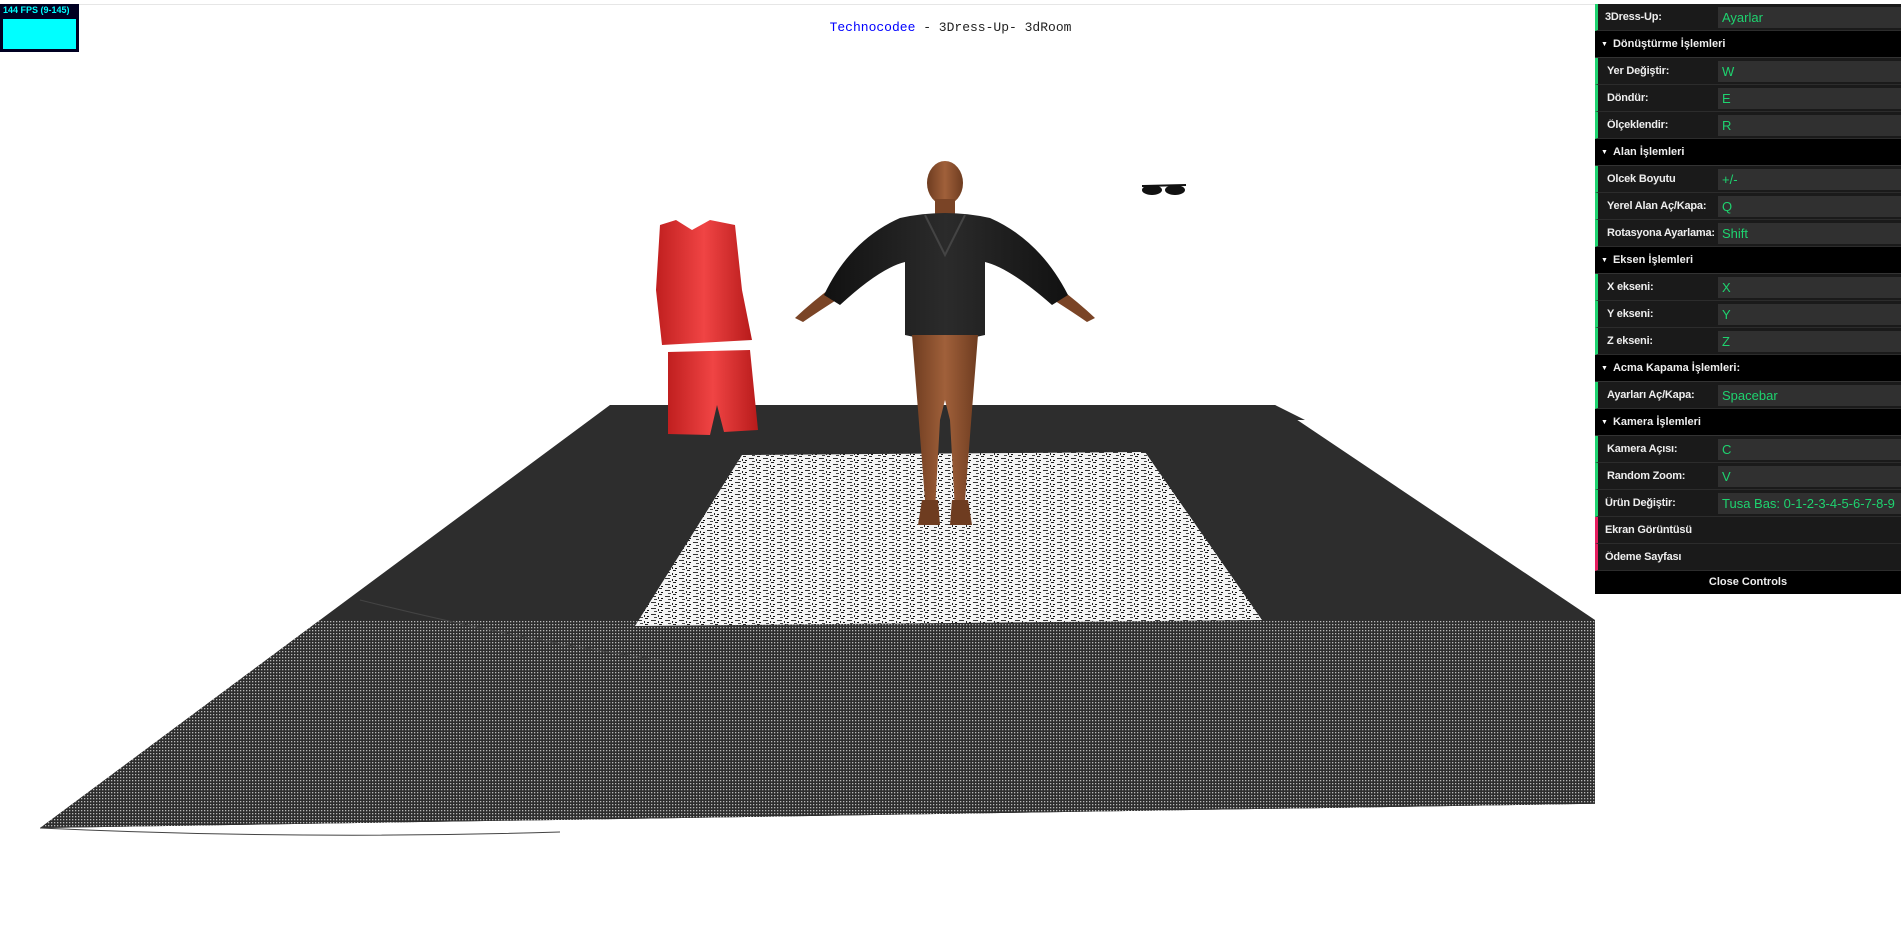  What do you see at coordinates (1809, 179) in the screenshot?
I see `gui-value-field: +/-` at bounding box center [1809, 179].